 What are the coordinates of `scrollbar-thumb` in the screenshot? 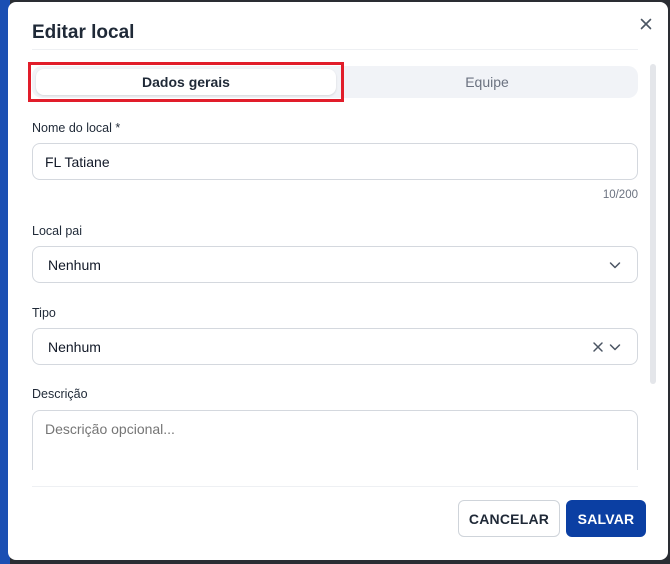 It's located at (653, 224).